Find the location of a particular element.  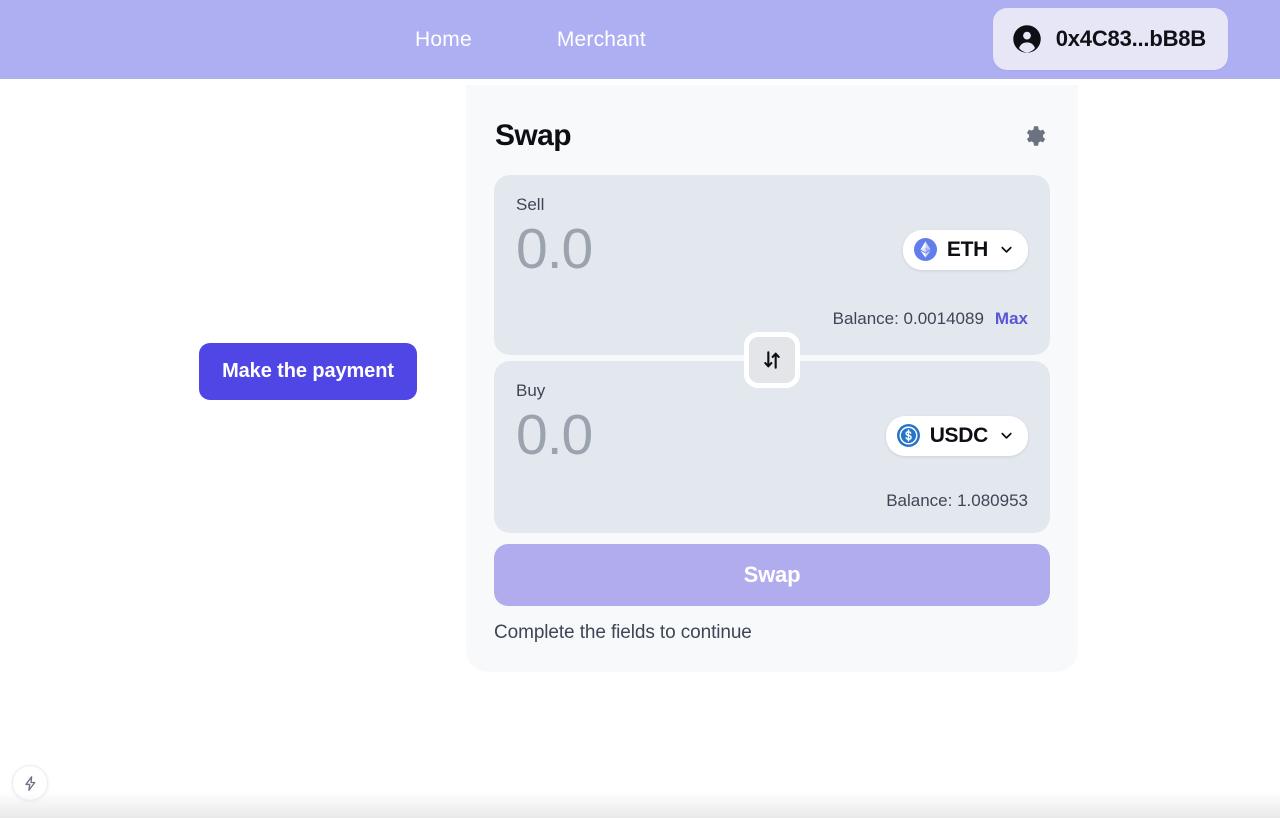

top-navigation-bar: Home Merchant 0x4C83...bB8B is located at coordinates (640, 39).